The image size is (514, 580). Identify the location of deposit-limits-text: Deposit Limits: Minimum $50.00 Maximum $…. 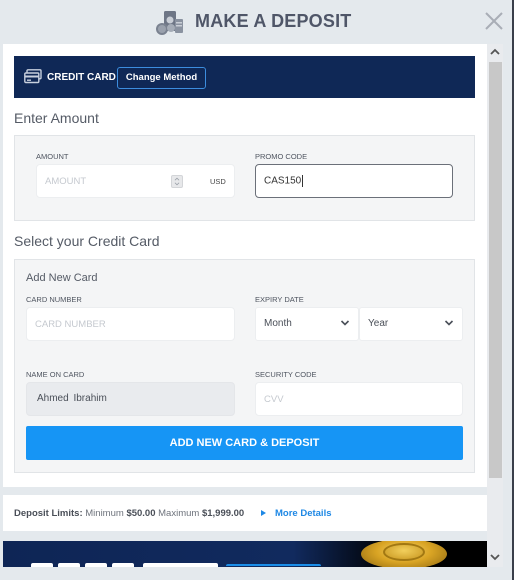
(129, 513).